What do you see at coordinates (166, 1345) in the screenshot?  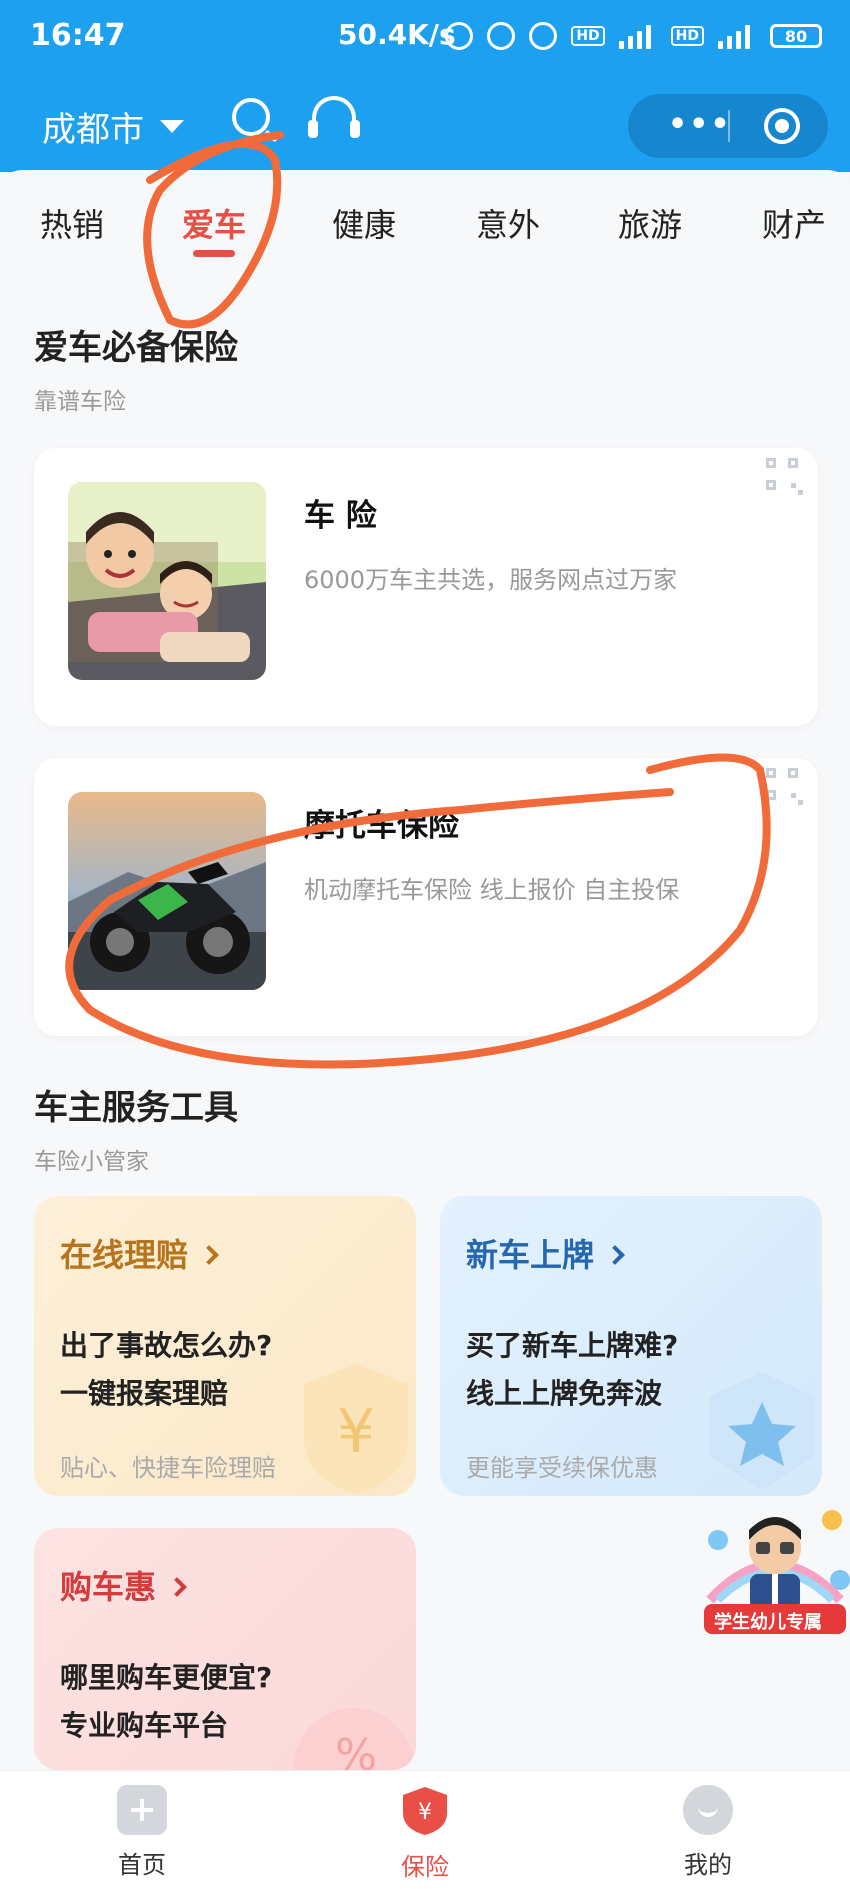 I see `service-line1: 出了事故怎么办?` at bounding box center [166, 1345].